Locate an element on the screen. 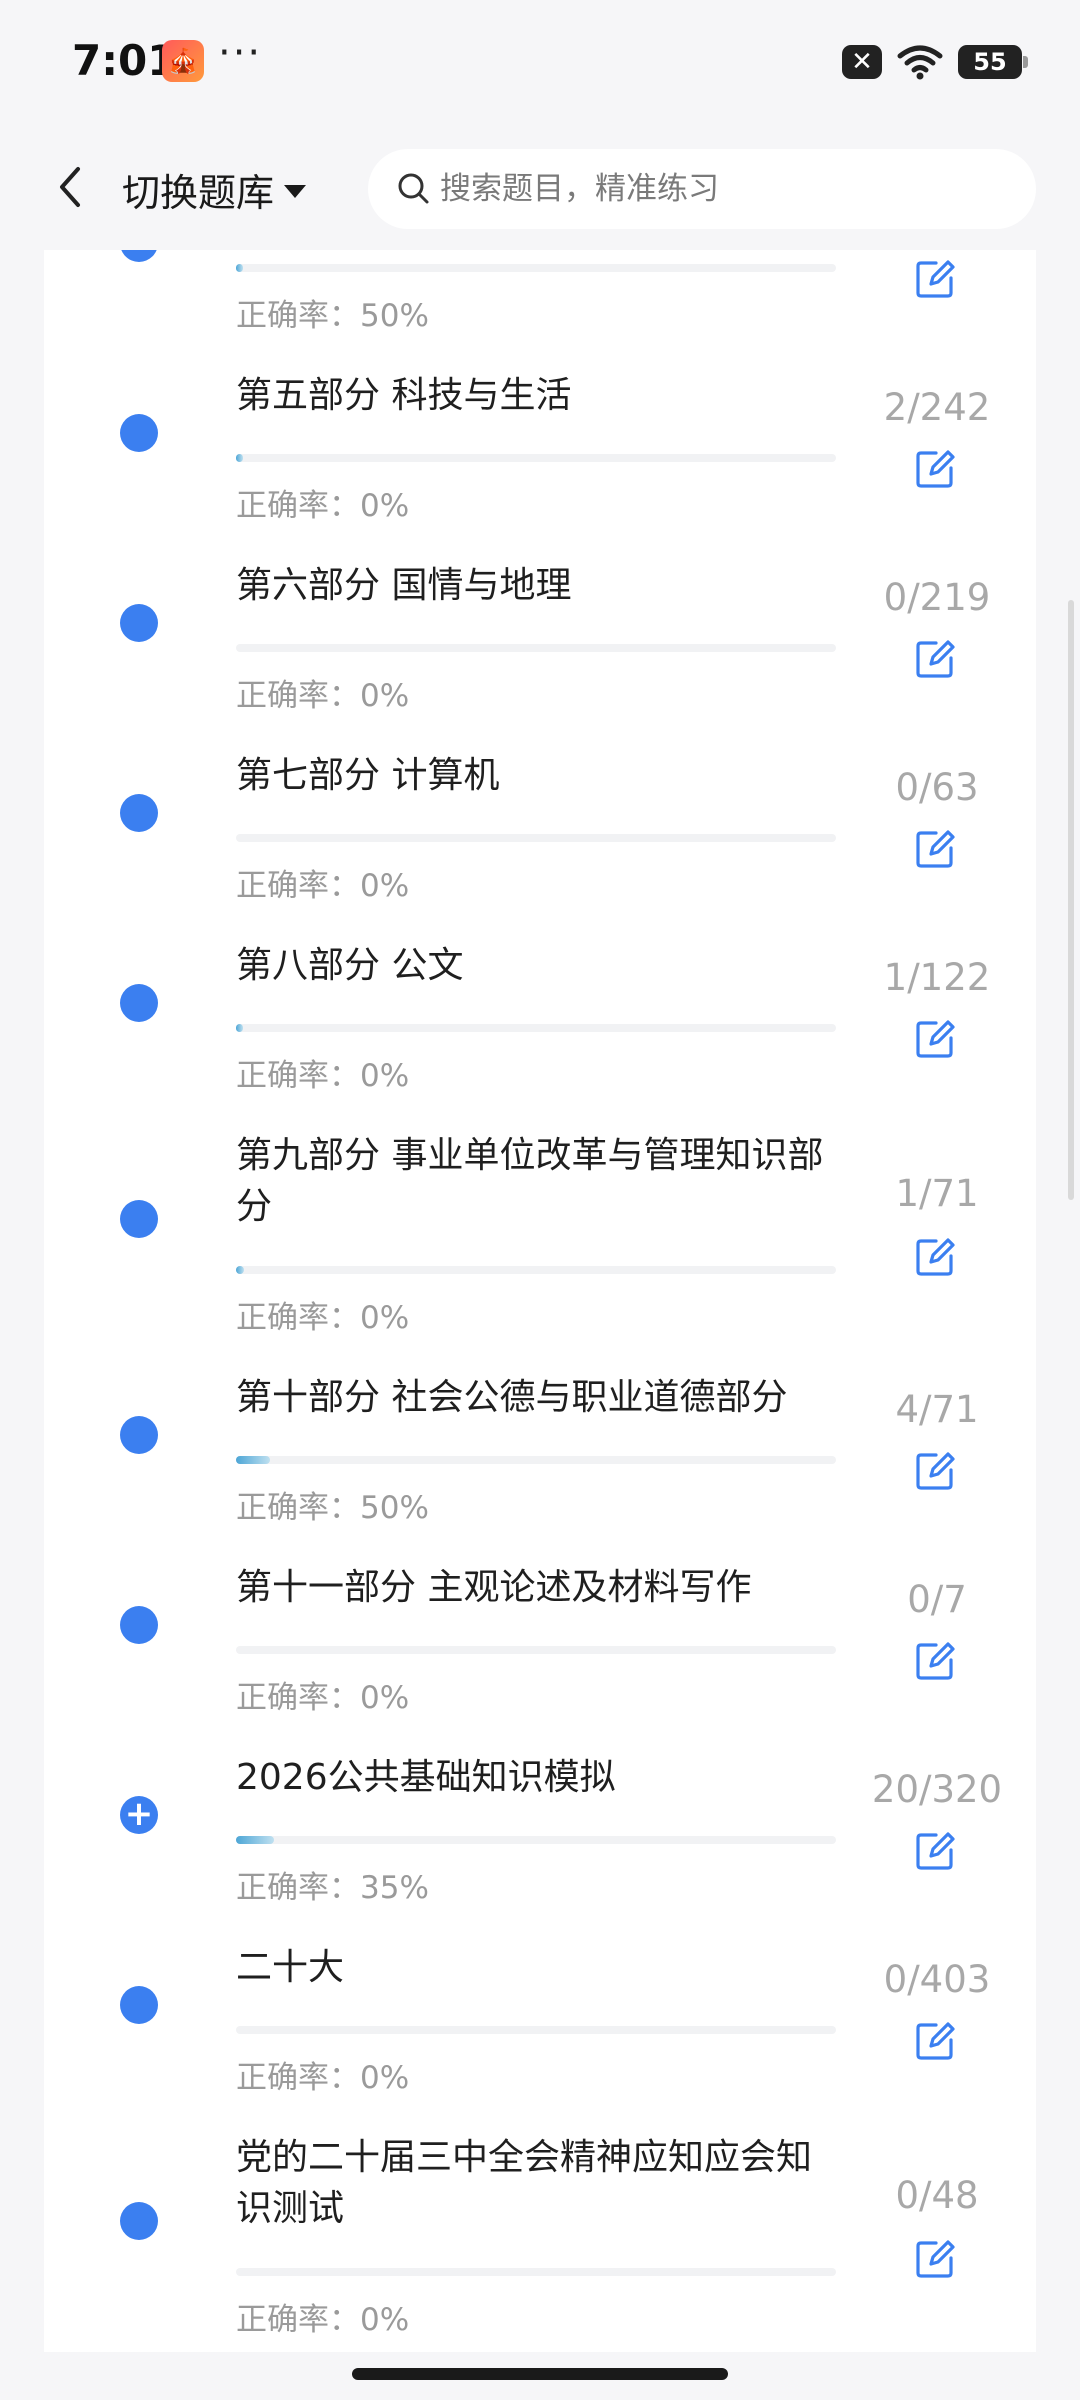 The height and width of the screenshot is (2400, 1080). chapter-title: 第十部分 社会公德与职业道德部分 is located at coordinates (512, 1397).